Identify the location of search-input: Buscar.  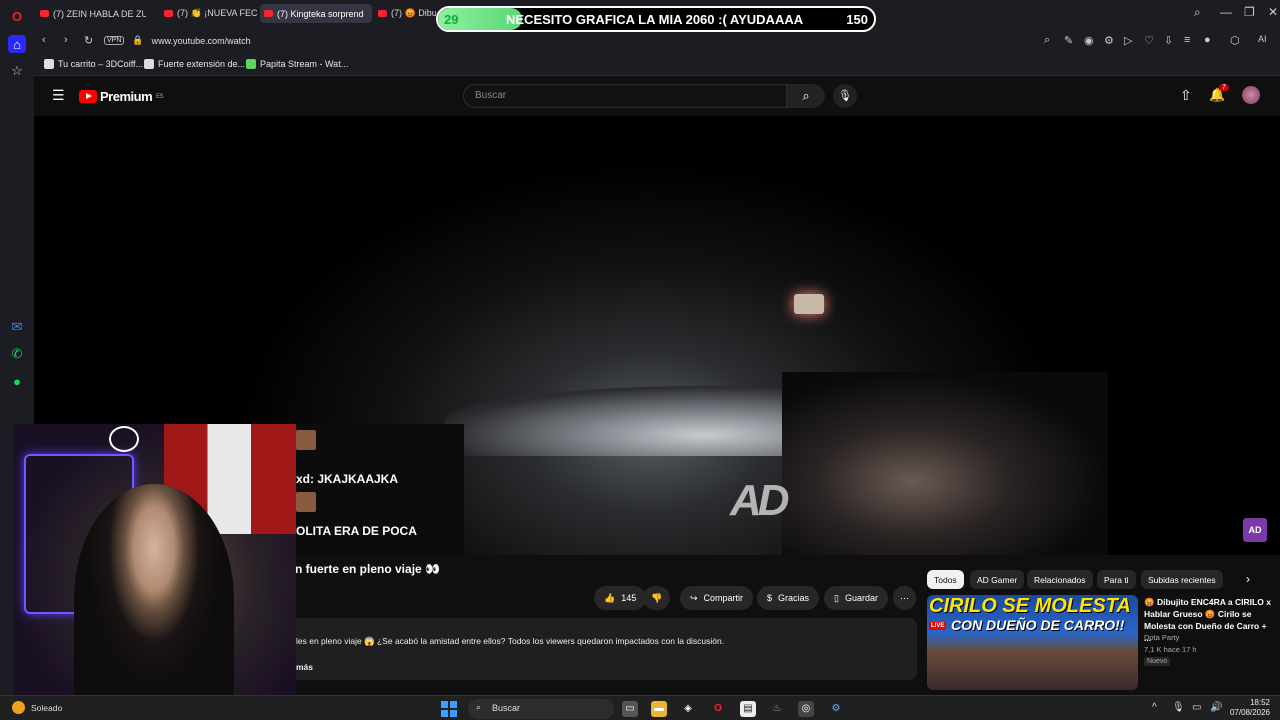
(625, 96).